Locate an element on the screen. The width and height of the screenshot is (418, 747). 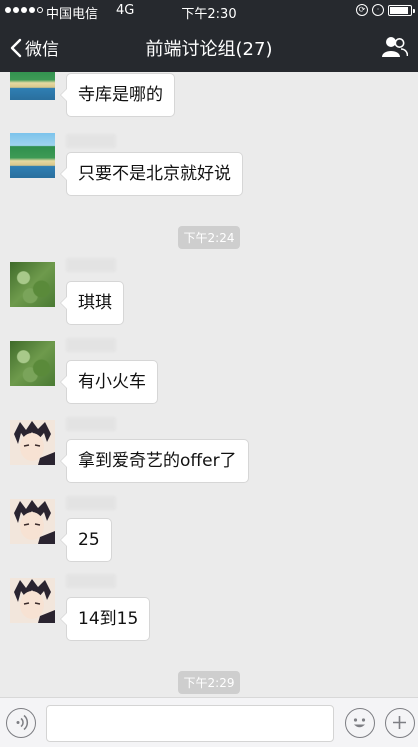
timestamp-label: 下午2:29 is located at coordinates (209, 682).